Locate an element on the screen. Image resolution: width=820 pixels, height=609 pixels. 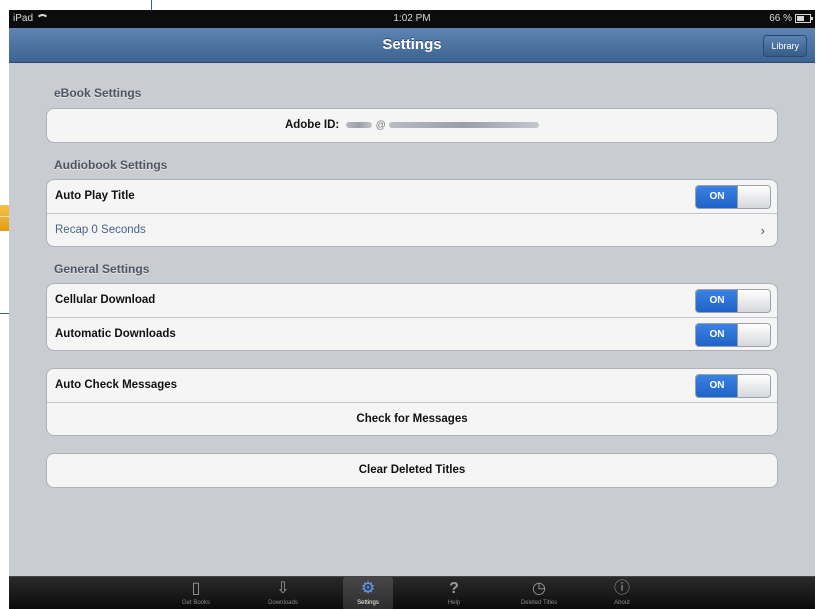
tab-get-books: ▯ Get Books is located at coordinates (196, 593).